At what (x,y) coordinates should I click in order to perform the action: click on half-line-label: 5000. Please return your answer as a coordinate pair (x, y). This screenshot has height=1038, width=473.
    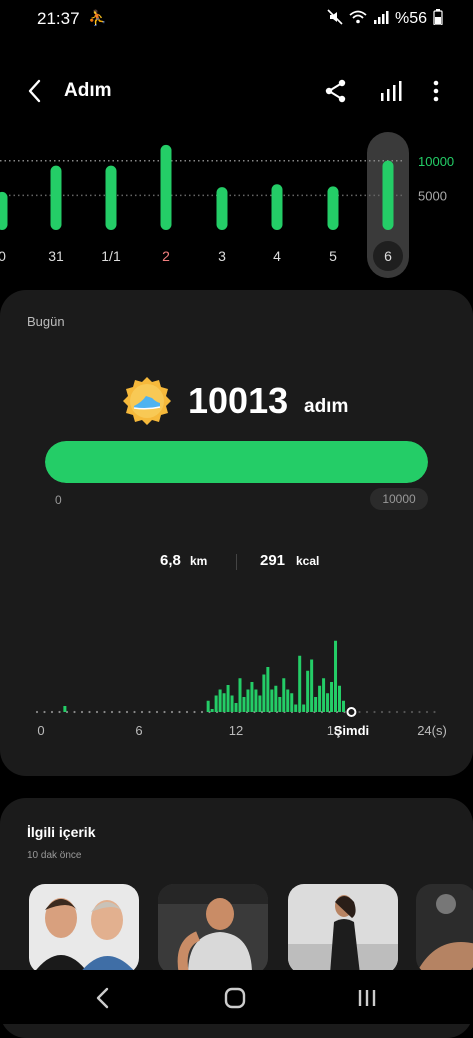
    Looking at the image, I should click on (432, 195).